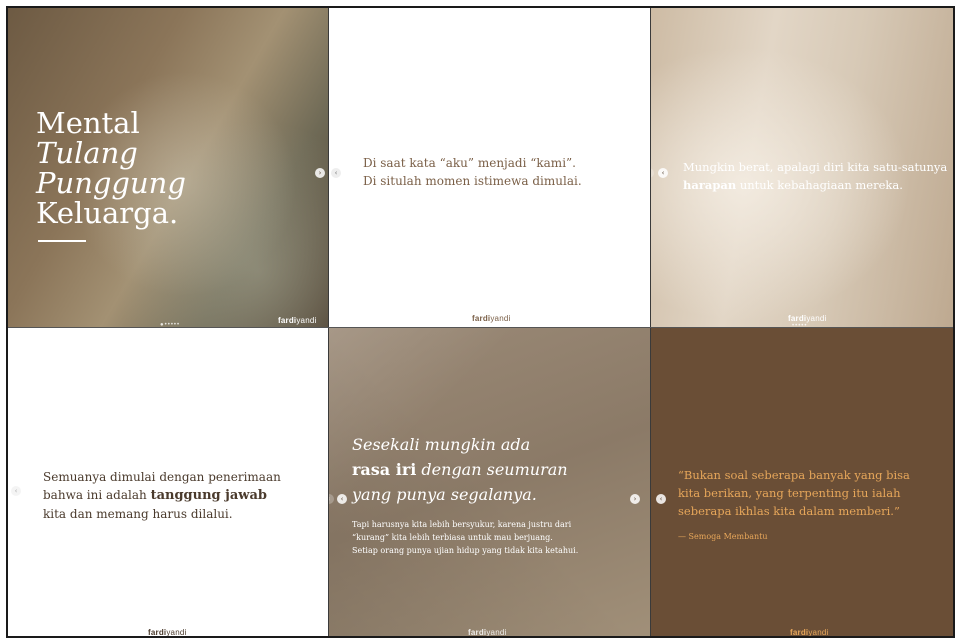 The height and width of the screenshot is (644, 961). I want to click on slide-4-line3: kita dan memang harus dilalui., so click(138, 514).